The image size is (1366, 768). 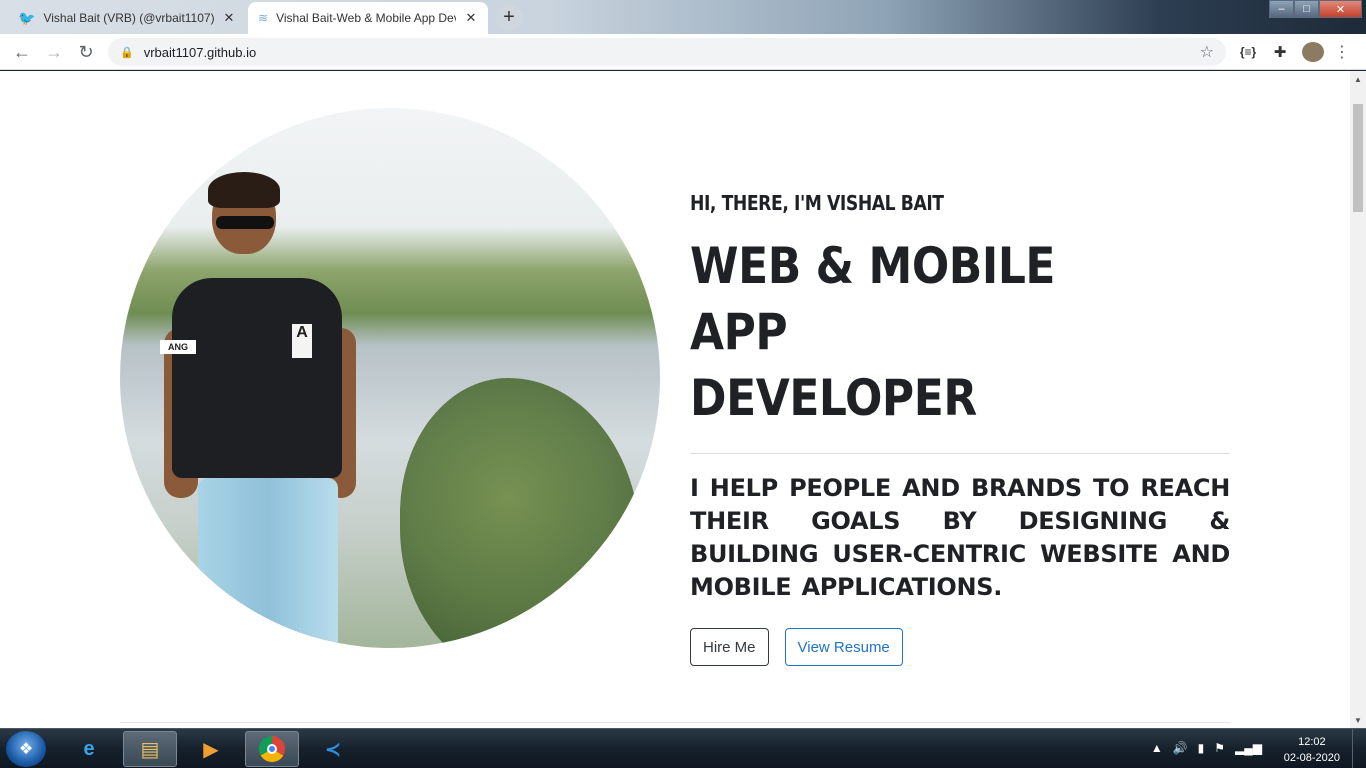 What do you see at coordinates (1340, 9) in the screenshot?
I see `close-window-button: ✕` at bounding box center [1340, 9].